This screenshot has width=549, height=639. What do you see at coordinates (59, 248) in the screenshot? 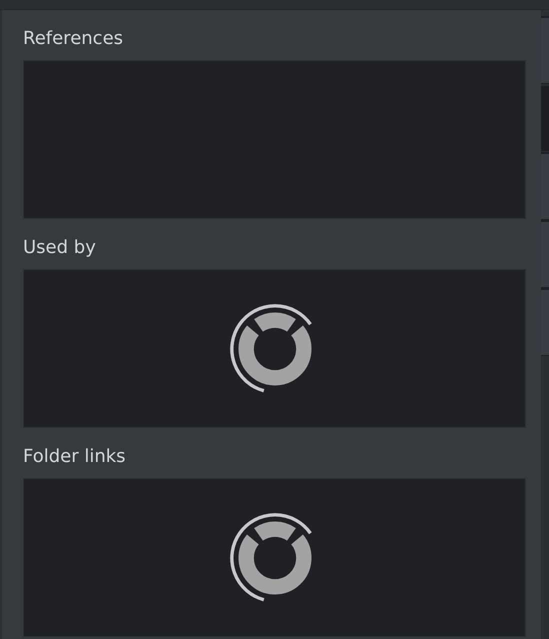
I see `section-label: Used by` at bounding box center [59, 248].